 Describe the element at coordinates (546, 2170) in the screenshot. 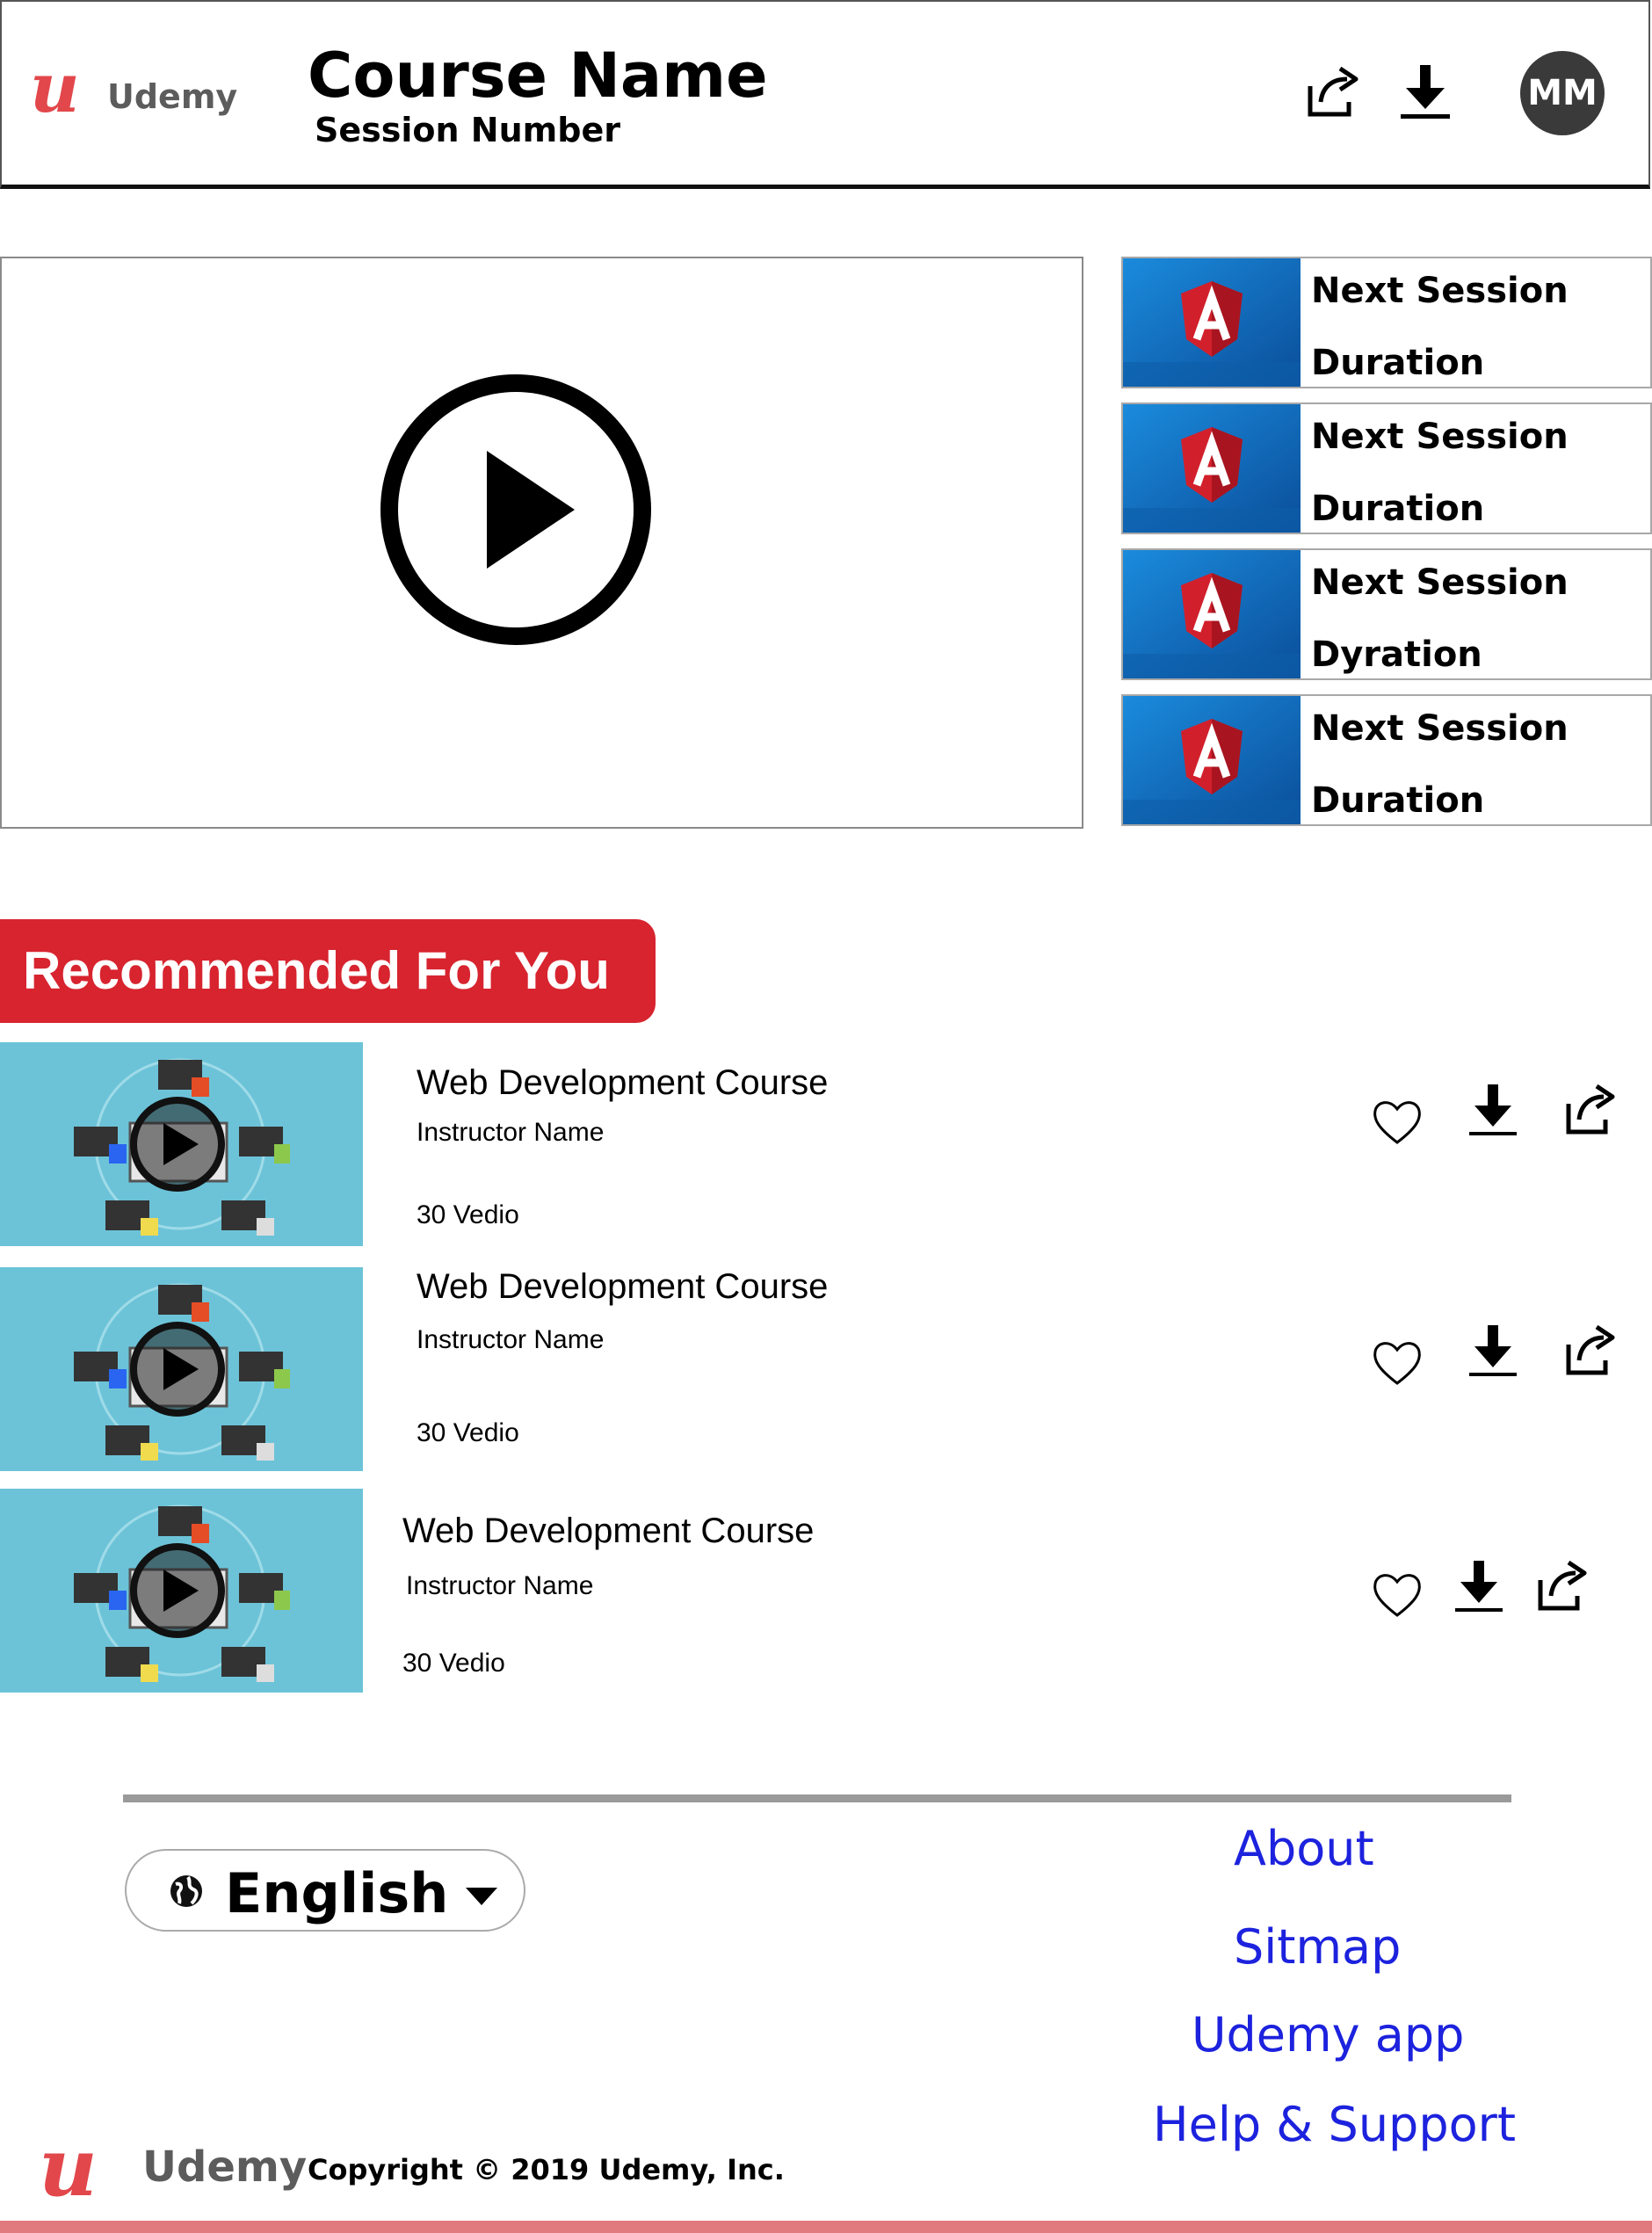

I see `copyright-text: Copyright © 2019 Udemy, Inc.` at that location.